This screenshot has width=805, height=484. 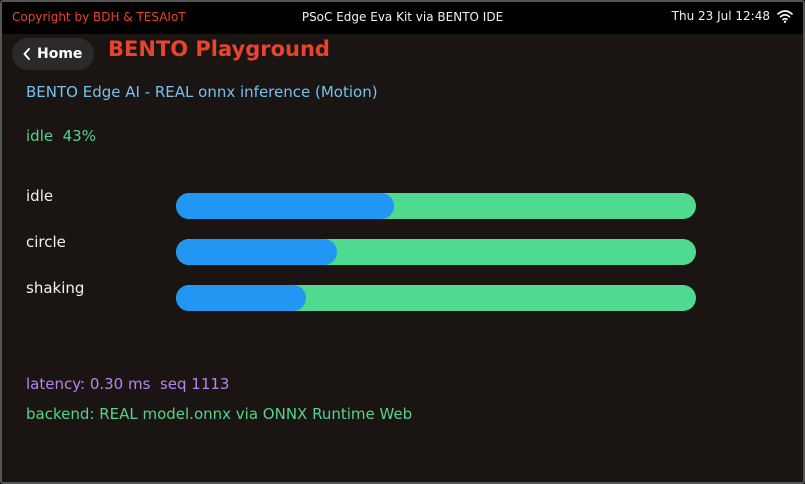 What do you see at coordinates (219, 49) in the screenshot?
I see `page-title: BENTO Playground` at bounding box center [219, 49].